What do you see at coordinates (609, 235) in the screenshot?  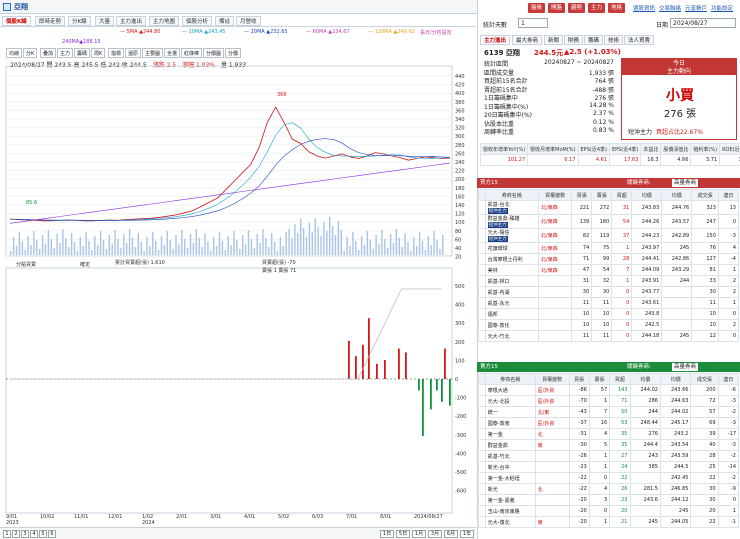 I see `table-row: 元大-陽信 短沖主力 北/東森 82 119 37 244.23 242.89 150 -3` at bounding box center [609, 235].